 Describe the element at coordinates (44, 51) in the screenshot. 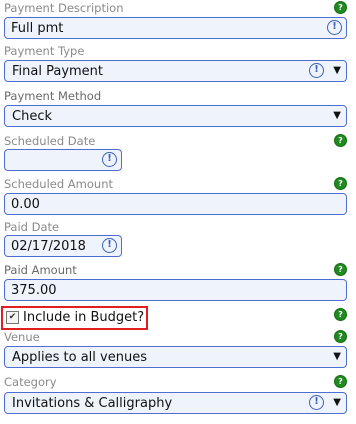

I see `payment-type-label: Payment Type` at that location.